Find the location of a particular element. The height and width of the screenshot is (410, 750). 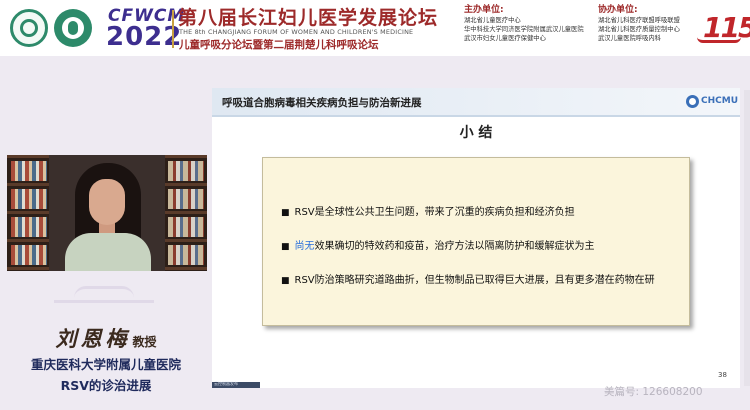

co-organizer-item: 湖北省儿科医疗联盟呼吸联盟 is located at coordinates (639, 20).